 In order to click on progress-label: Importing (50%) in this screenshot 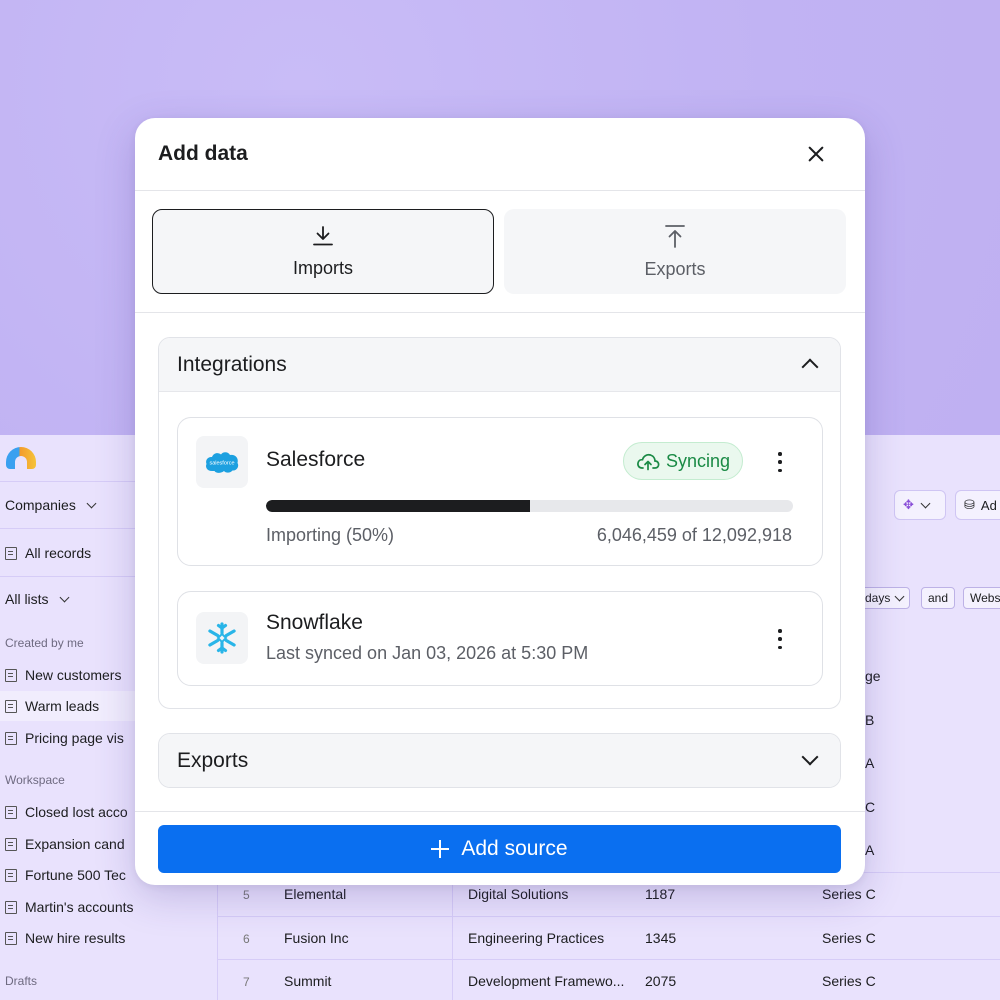, I will do `click(330, 535)`.